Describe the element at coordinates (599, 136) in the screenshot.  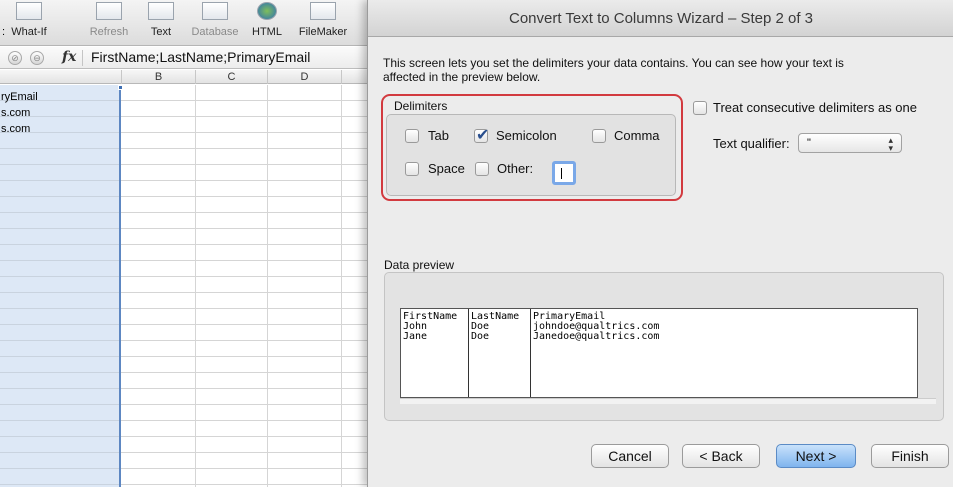
I see `comma-checkbox` at that location.